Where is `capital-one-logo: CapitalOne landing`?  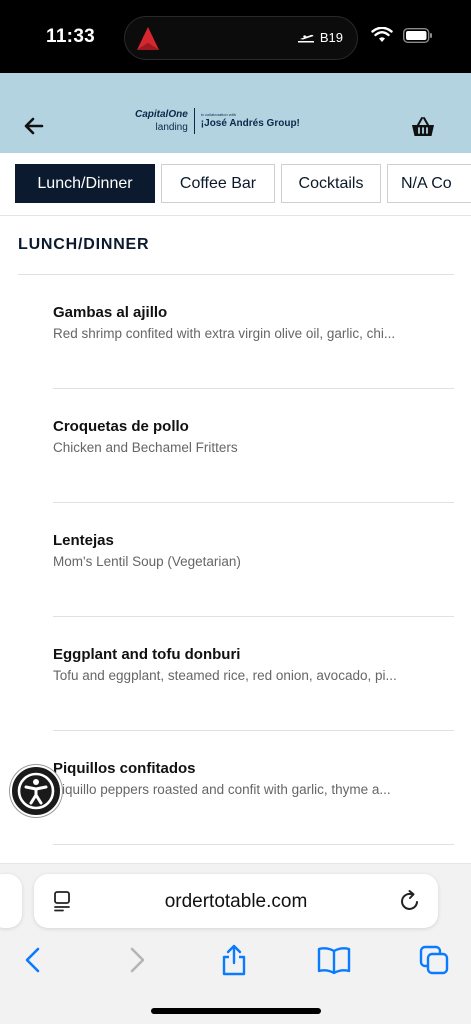 capital-one-logo: CapitalOne landing is located at coordinates (161, 120).